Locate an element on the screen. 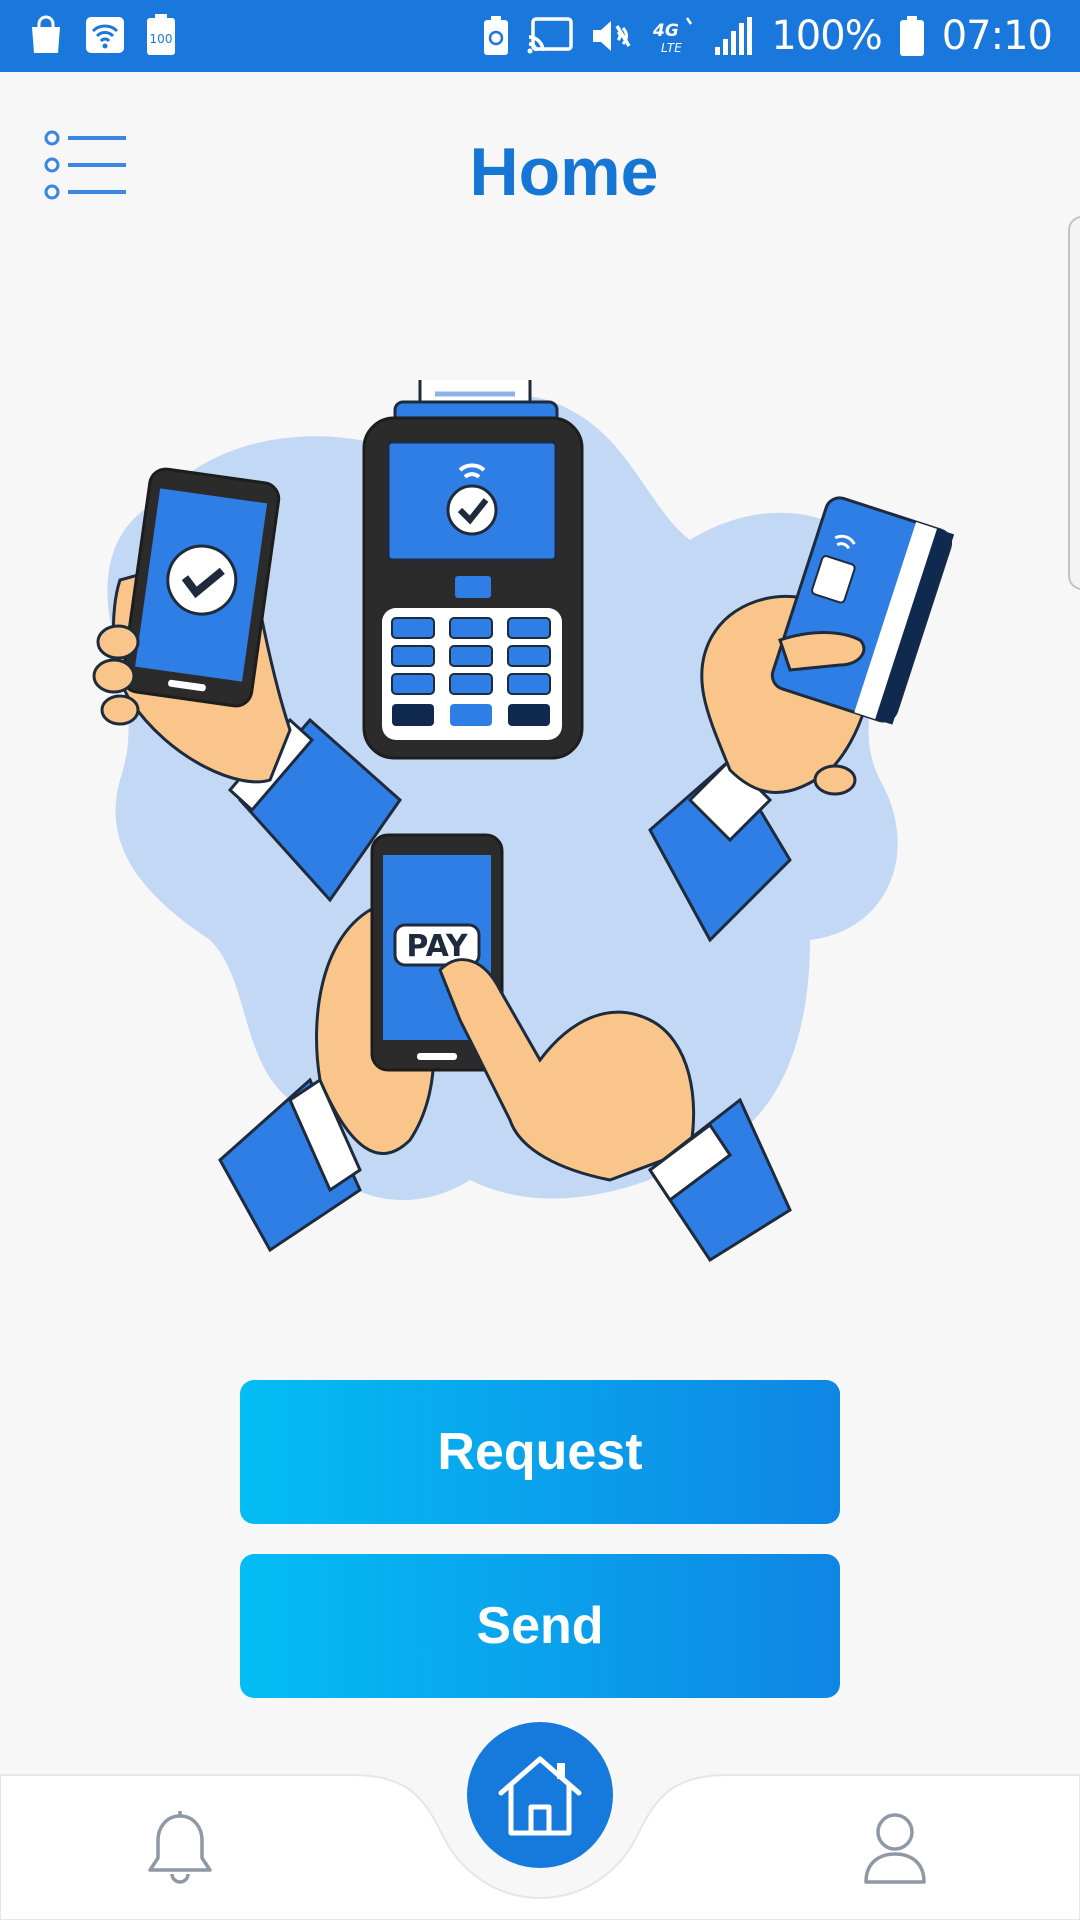  clock: 07:10 is located at coordinates (997, 36).